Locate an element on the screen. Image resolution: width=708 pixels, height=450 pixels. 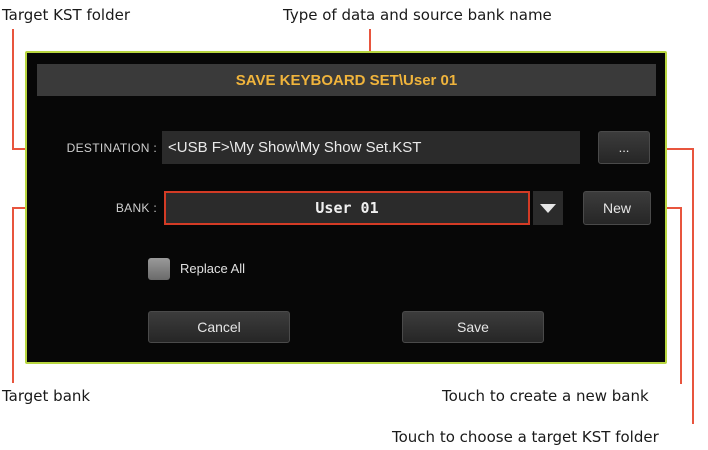
save-button: Save is located at coordinates (473, 327).